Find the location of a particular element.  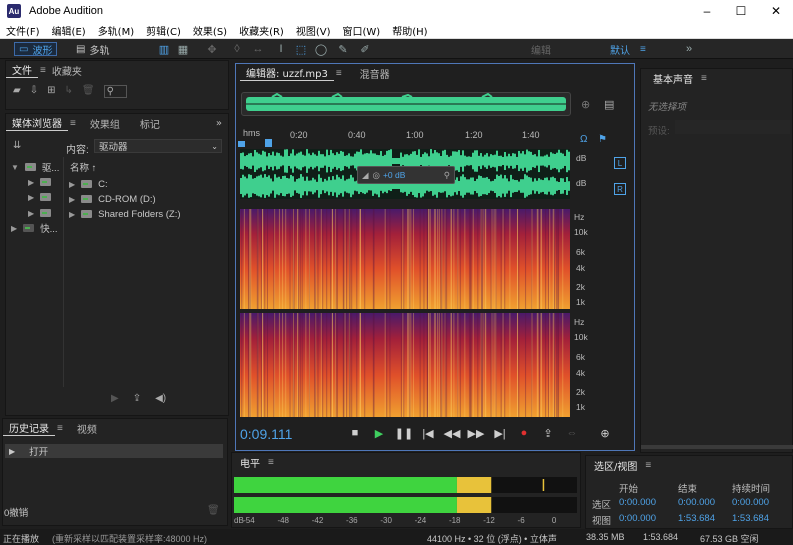

download-icon: ⇊ is located at coordinates (17, 145).